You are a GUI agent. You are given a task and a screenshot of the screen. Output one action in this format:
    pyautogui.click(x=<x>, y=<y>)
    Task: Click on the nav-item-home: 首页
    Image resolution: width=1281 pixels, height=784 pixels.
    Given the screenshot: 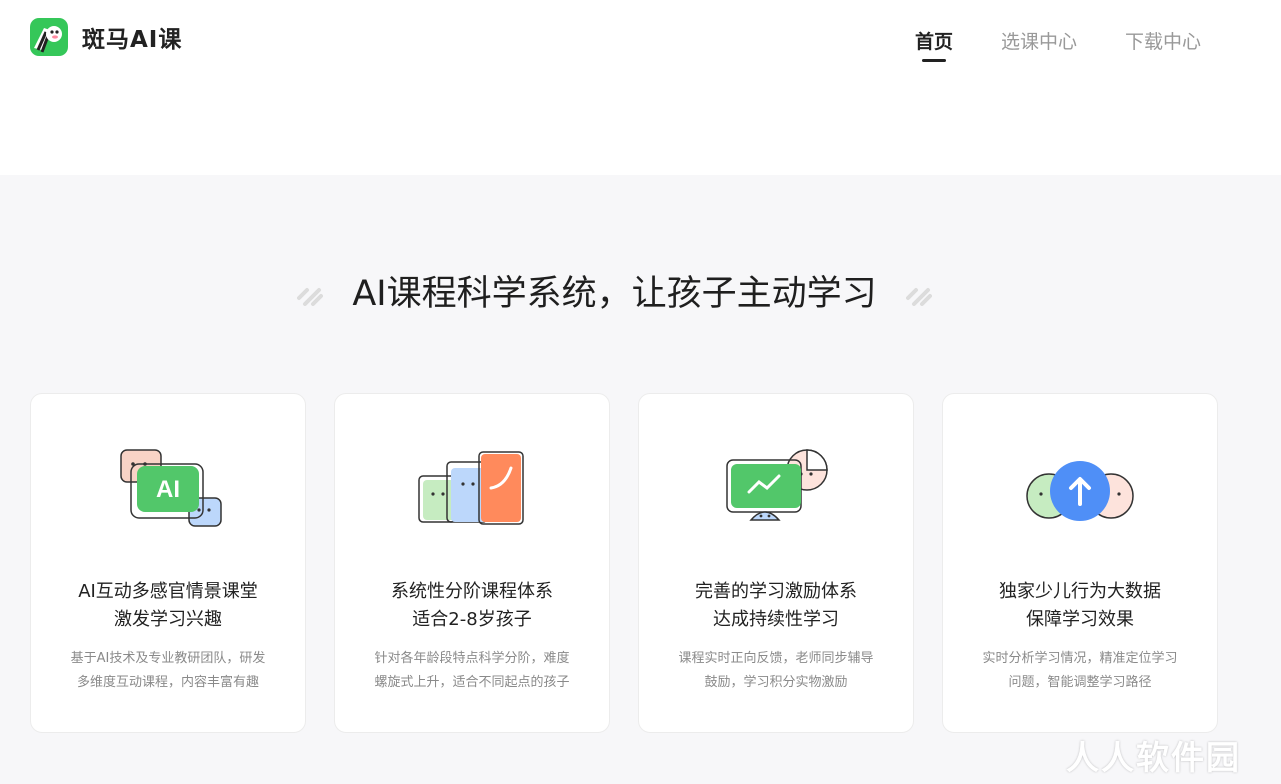 What is the action you would take?
    pyautogui.click(x=933, y=44)
    